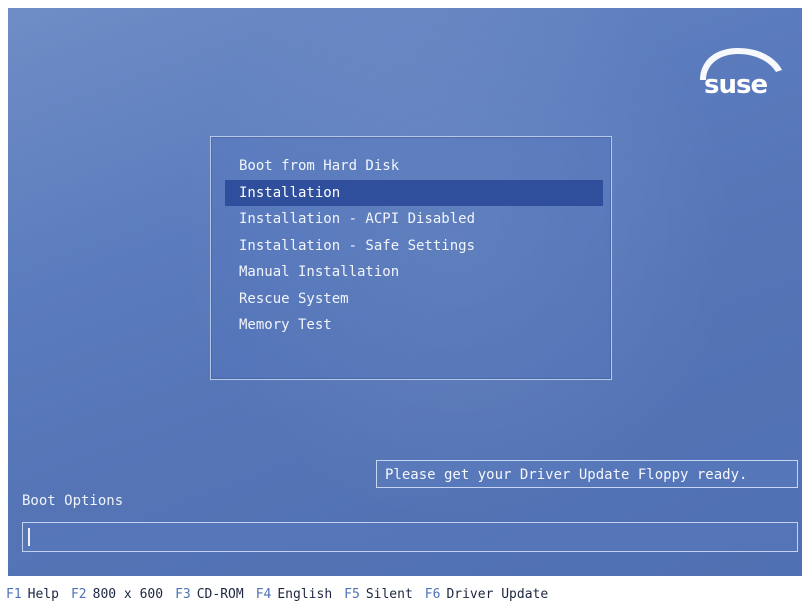  I want to click on menu-item-rescue-system: Rescue System, so click(414, 299).